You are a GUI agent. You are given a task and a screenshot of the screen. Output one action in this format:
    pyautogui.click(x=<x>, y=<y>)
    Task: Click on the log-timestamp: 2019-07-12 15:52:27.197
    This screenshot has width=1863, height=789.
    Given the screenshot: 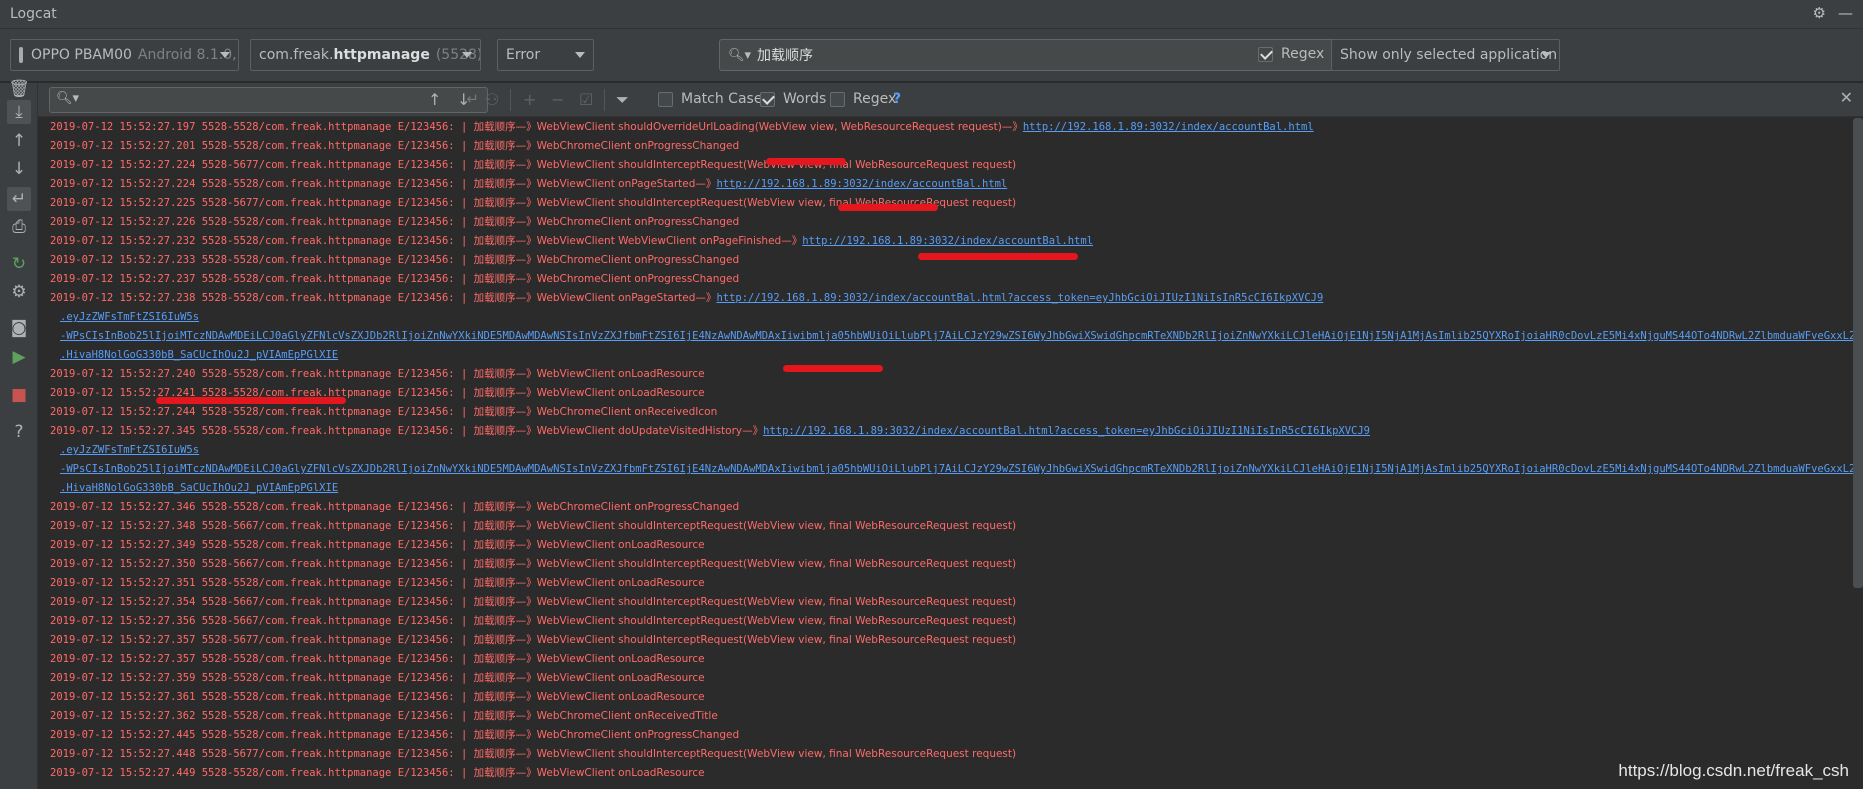 What is the action you would take?
    pyautogui.click(x=123, y=127)
    